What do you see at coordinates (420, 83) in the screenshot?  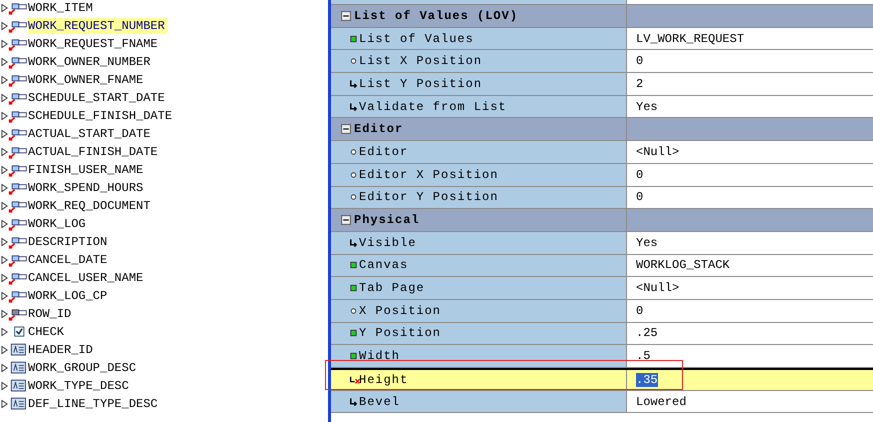 I see `property-name: List Y Position` at bounding box center [420, 83].